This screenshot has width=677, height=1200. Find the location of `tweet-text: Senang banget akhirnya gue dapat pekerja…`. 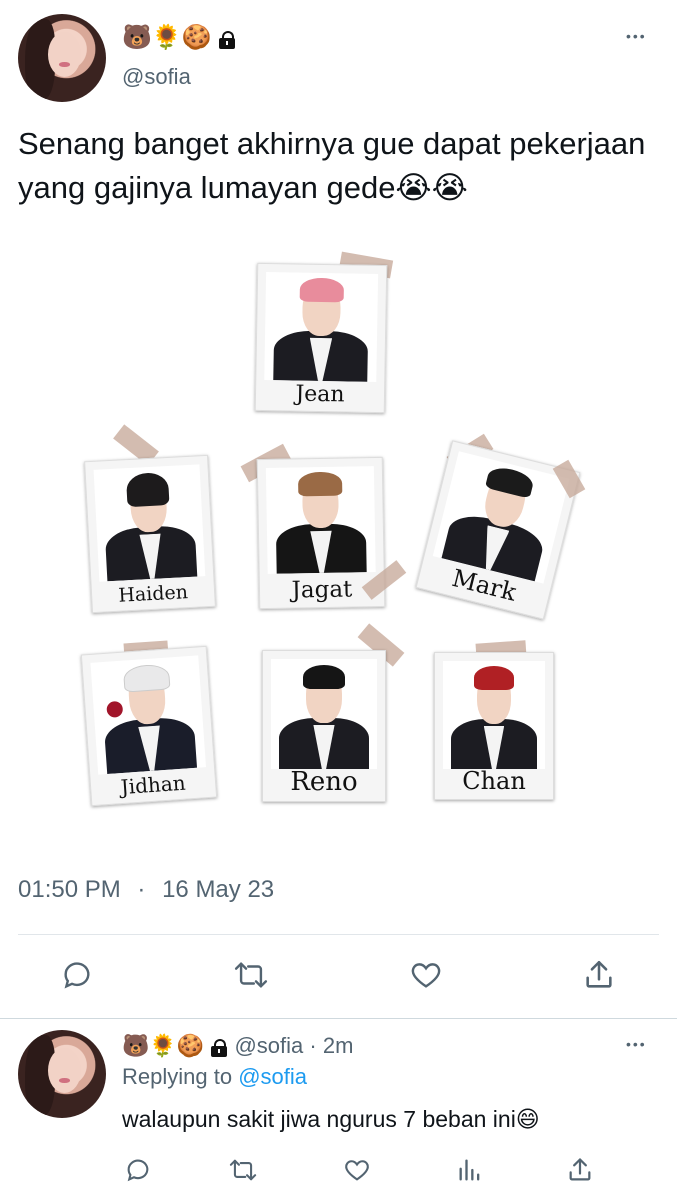

tweet-text: Senang banget akhirnya gue dapat pekerja… is located at coordinates (332, 165).